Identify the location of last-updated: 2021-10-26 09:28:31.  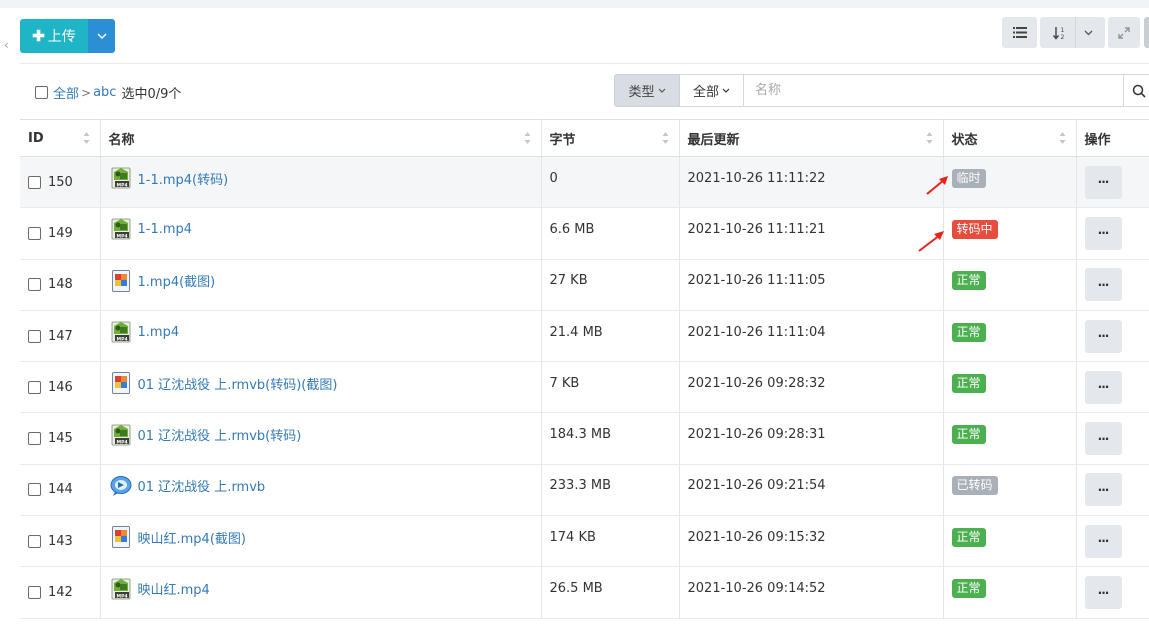
(756, 435).